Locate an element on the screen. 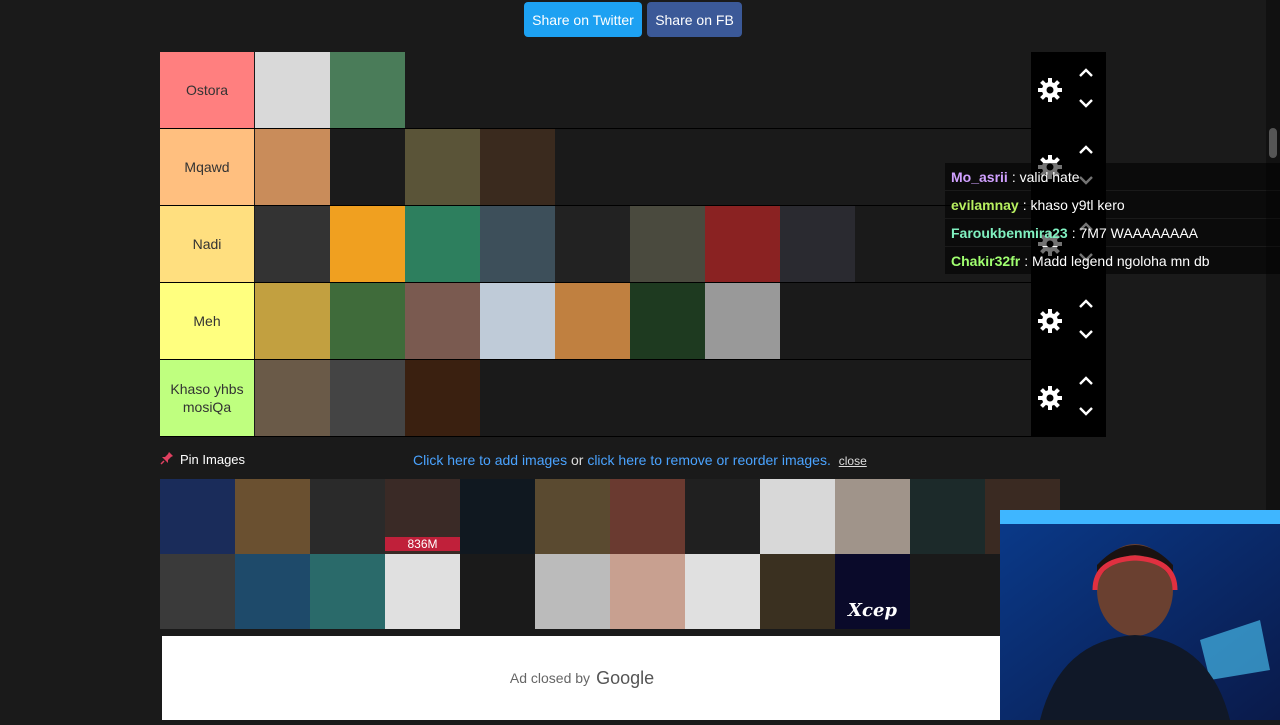 Image resolution: width=1280 pixels, height=725 pixels. image-pool: 836M Xcep is located at coordinates (610, 554).